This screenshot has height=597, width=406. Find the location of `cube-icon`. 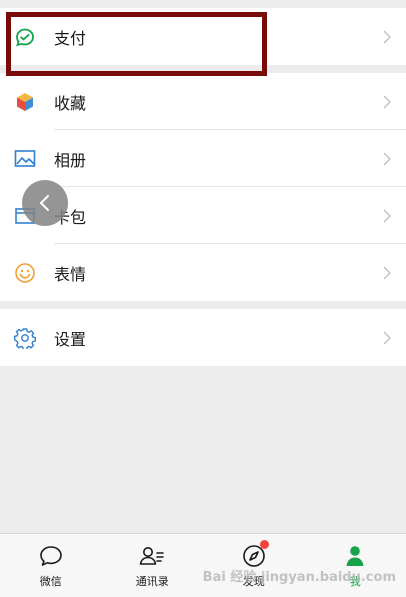

cube-icon is located at coordinates (25, 102).